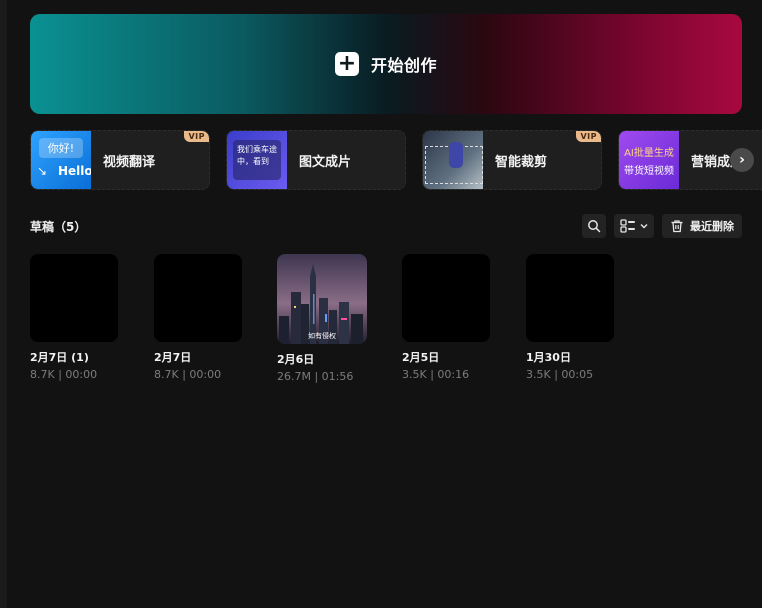 This screenshot has height=608, width=762. I want to click on video-translate-thumbnail: 你好! ↘ Hello, so click(61, 160).